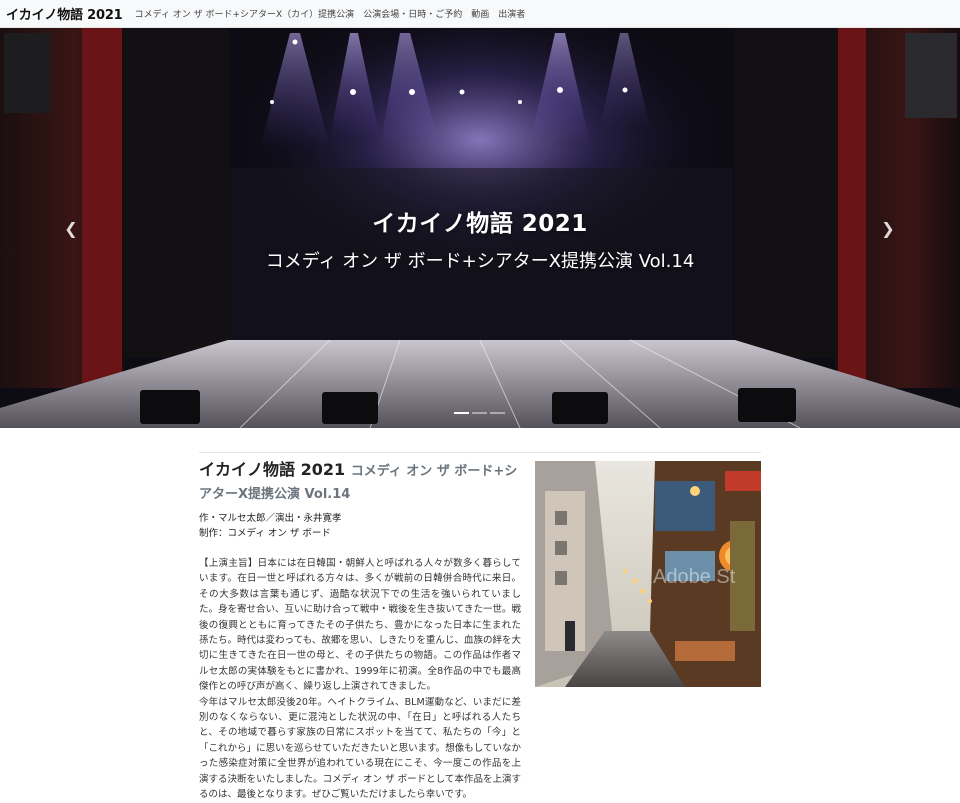 Image resolution: width=960 pixels, height=803 pixels. Describe the element at coordinates (360, 526) in the screenshot. I see `credits: 作・マルセ太郎／演出・永井寛孝 制作：コメディ オン ザ ボード` at that location.